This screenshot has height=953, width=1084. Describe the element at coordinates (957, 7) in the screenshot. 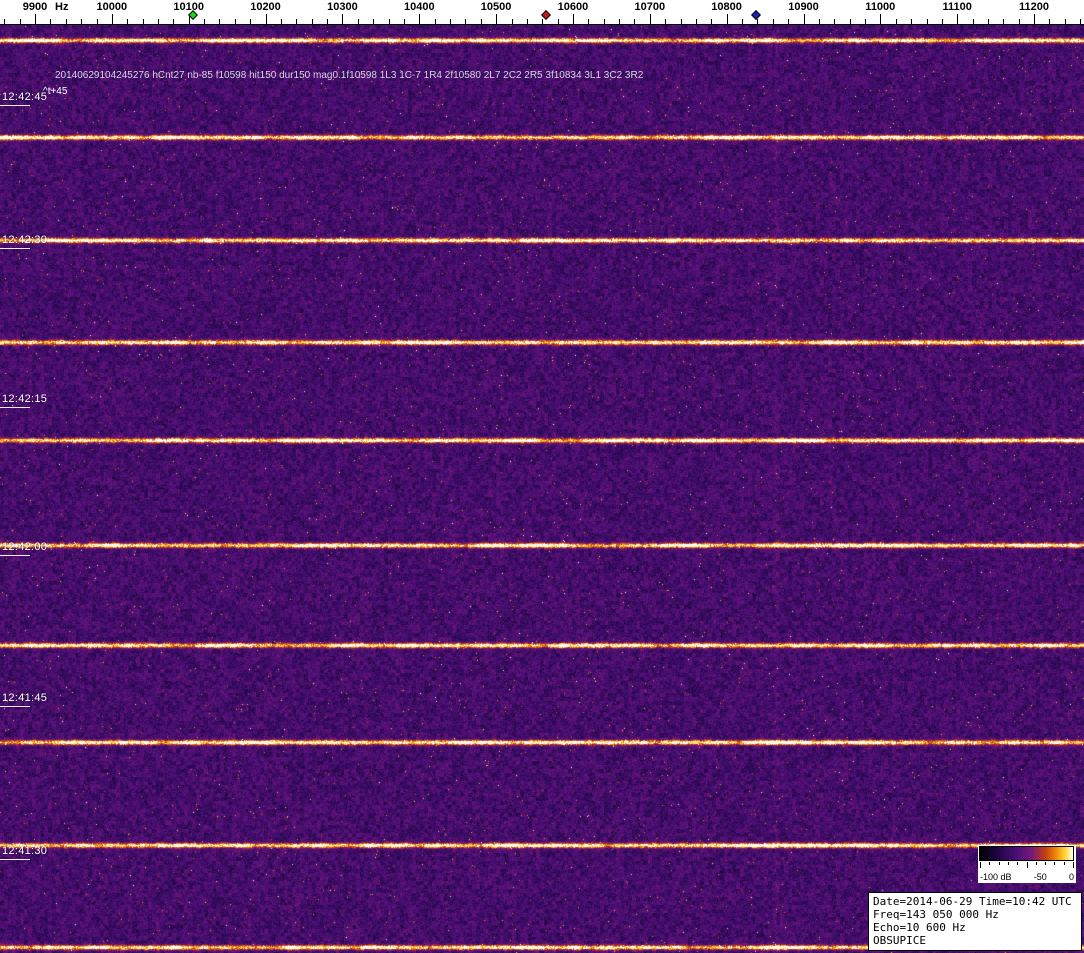

I see `ruler-freq-label: 11100` at that location.